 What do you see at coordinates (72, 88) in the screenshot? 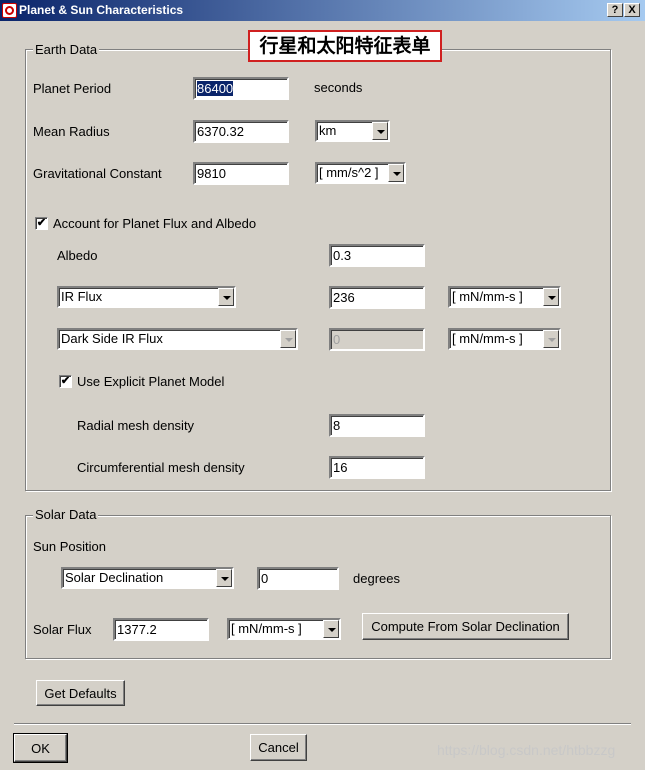
I see `planet-period-label: Planet Period` at bounding box center [72, 88].